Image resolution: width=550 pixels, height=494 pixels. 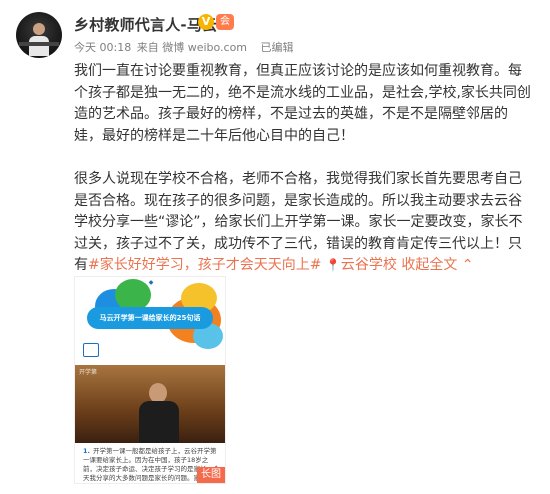 I want to click on speaker-body, so click(x=159, y=422).